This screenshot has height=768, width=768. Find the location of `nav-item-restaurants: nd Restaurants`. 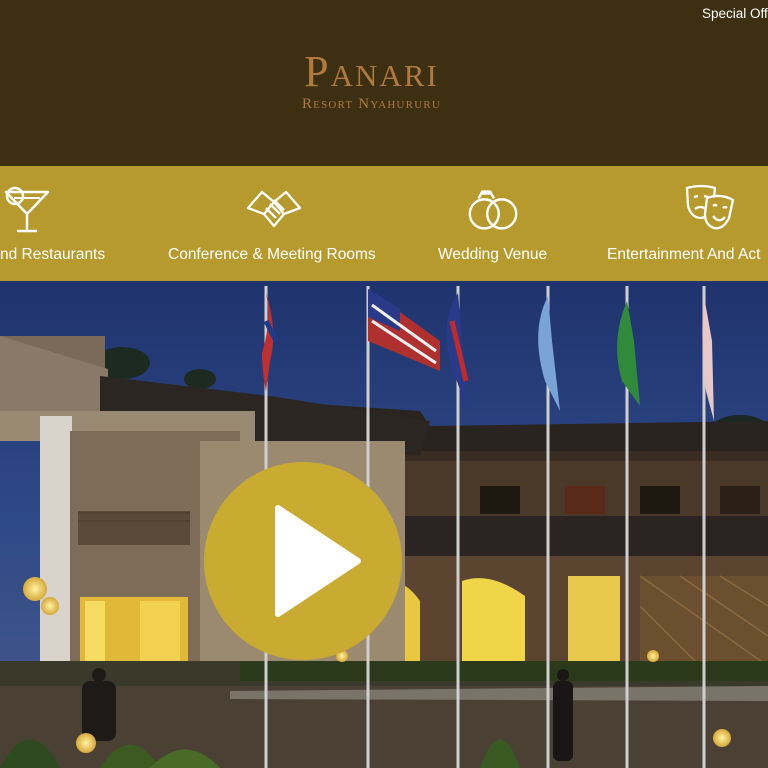

nav-item-restaurants: nd Restaurants is located at coordinates (60, 223).